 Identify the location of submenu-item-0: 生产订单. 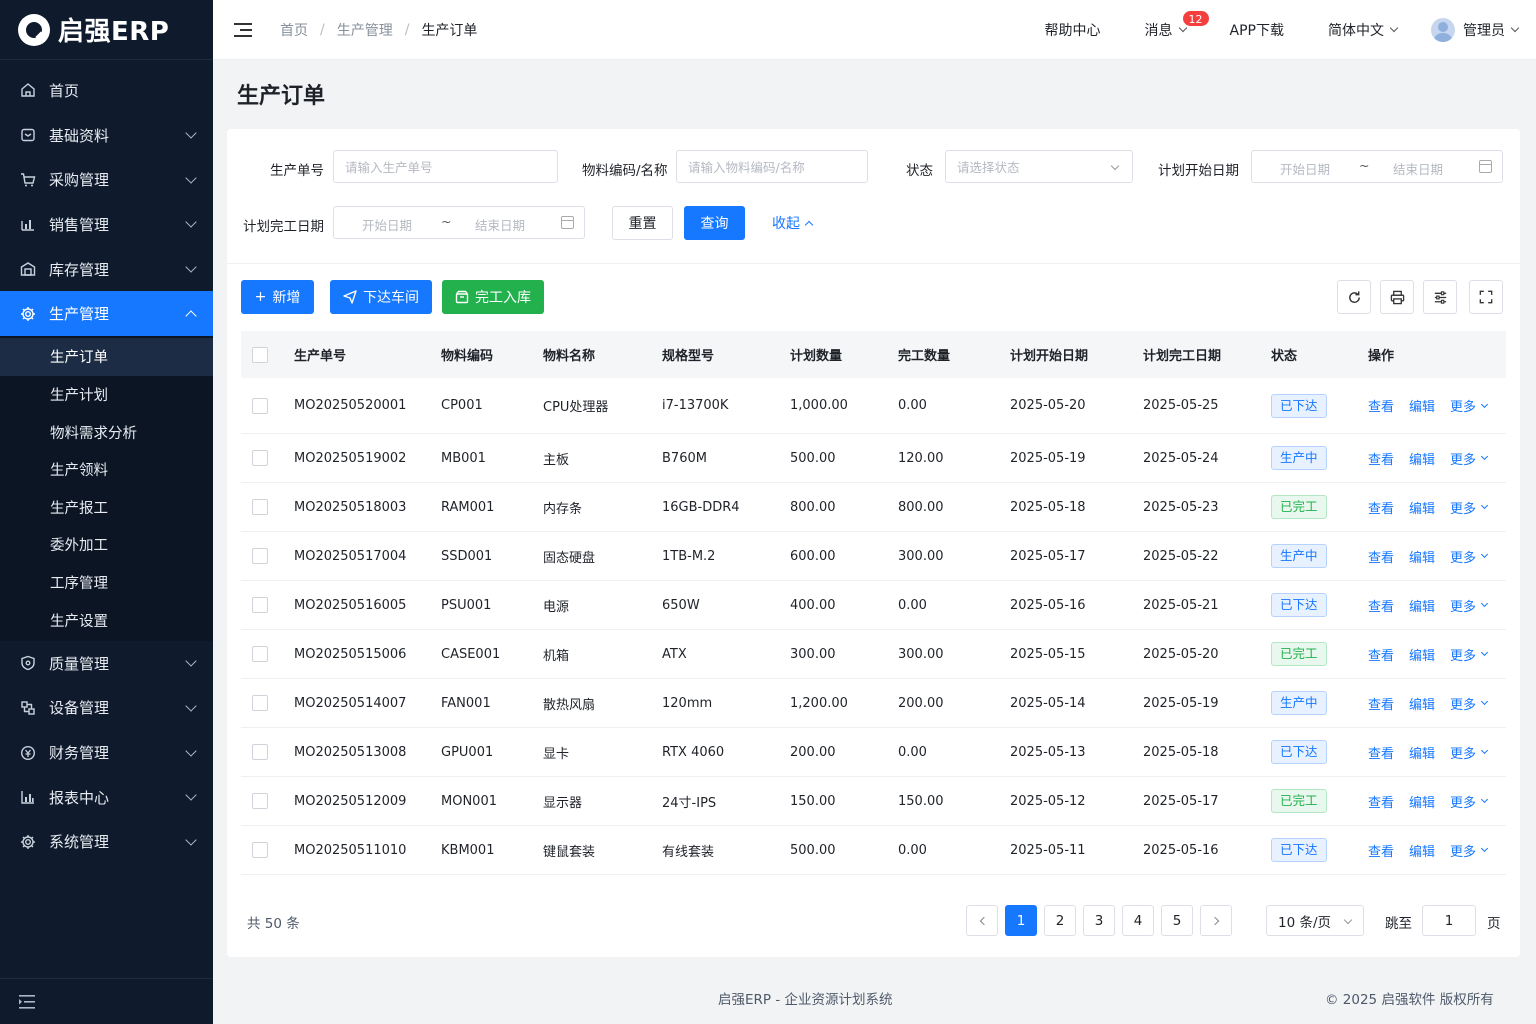
(106, 357).